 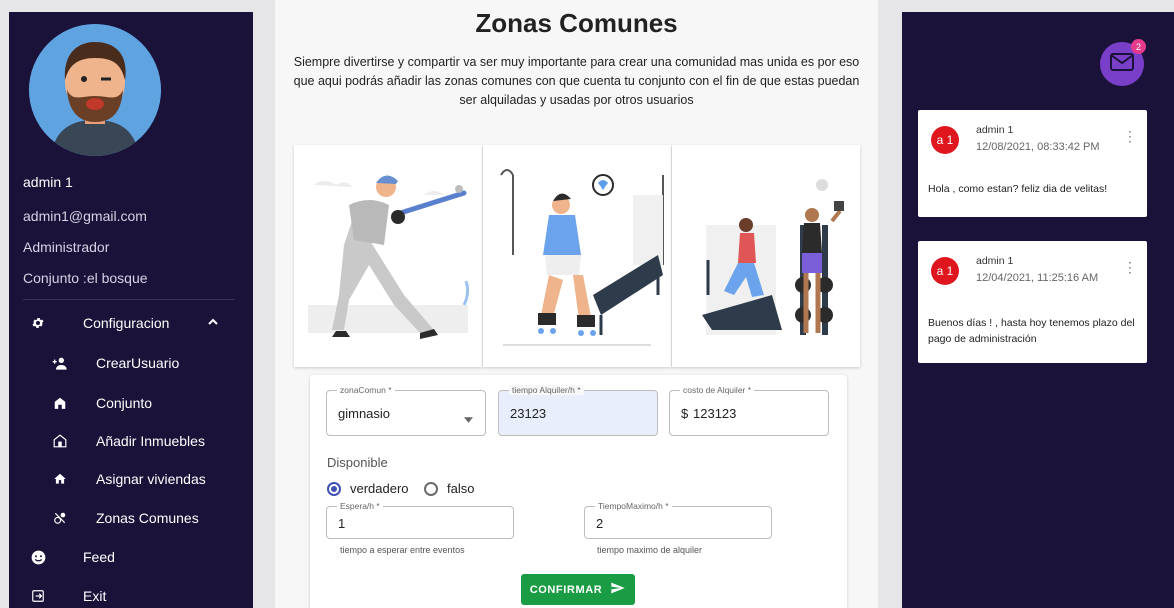 I want to click on logout-icon, so click(x=38, y=596).